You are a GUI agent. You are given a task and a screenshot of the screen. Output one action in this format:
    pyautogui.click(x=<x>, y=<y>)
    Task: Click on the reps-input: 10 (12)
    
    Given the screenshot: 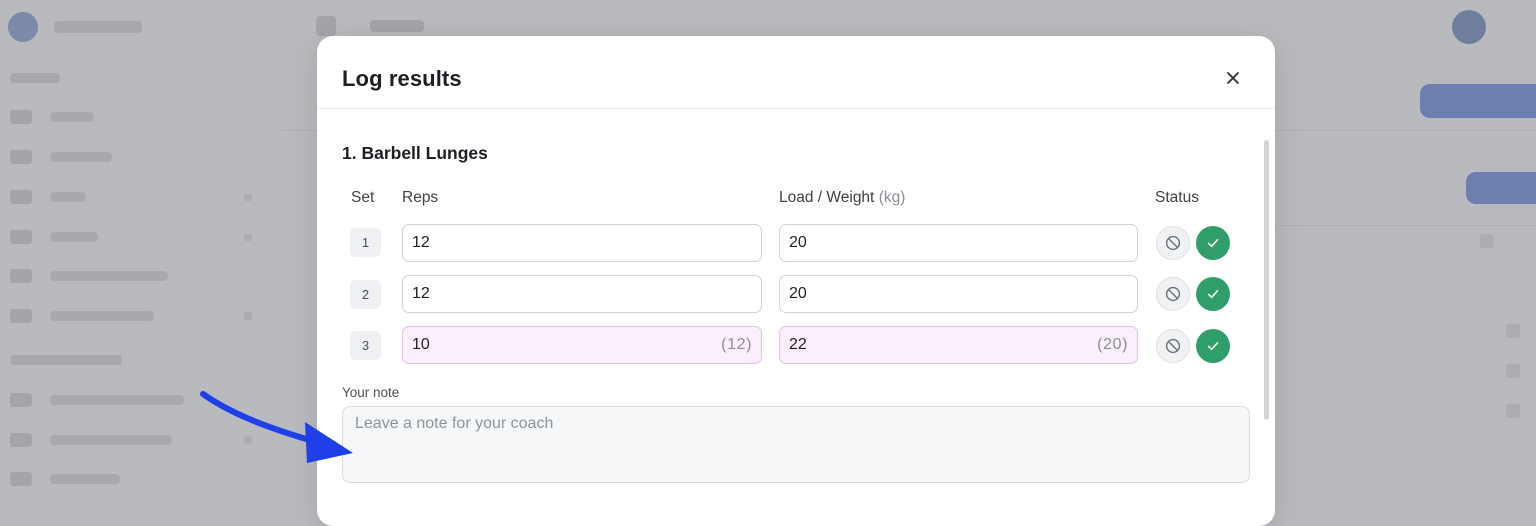 What is the action you would take?
    pyautogui.click(x=582, y=345)
    